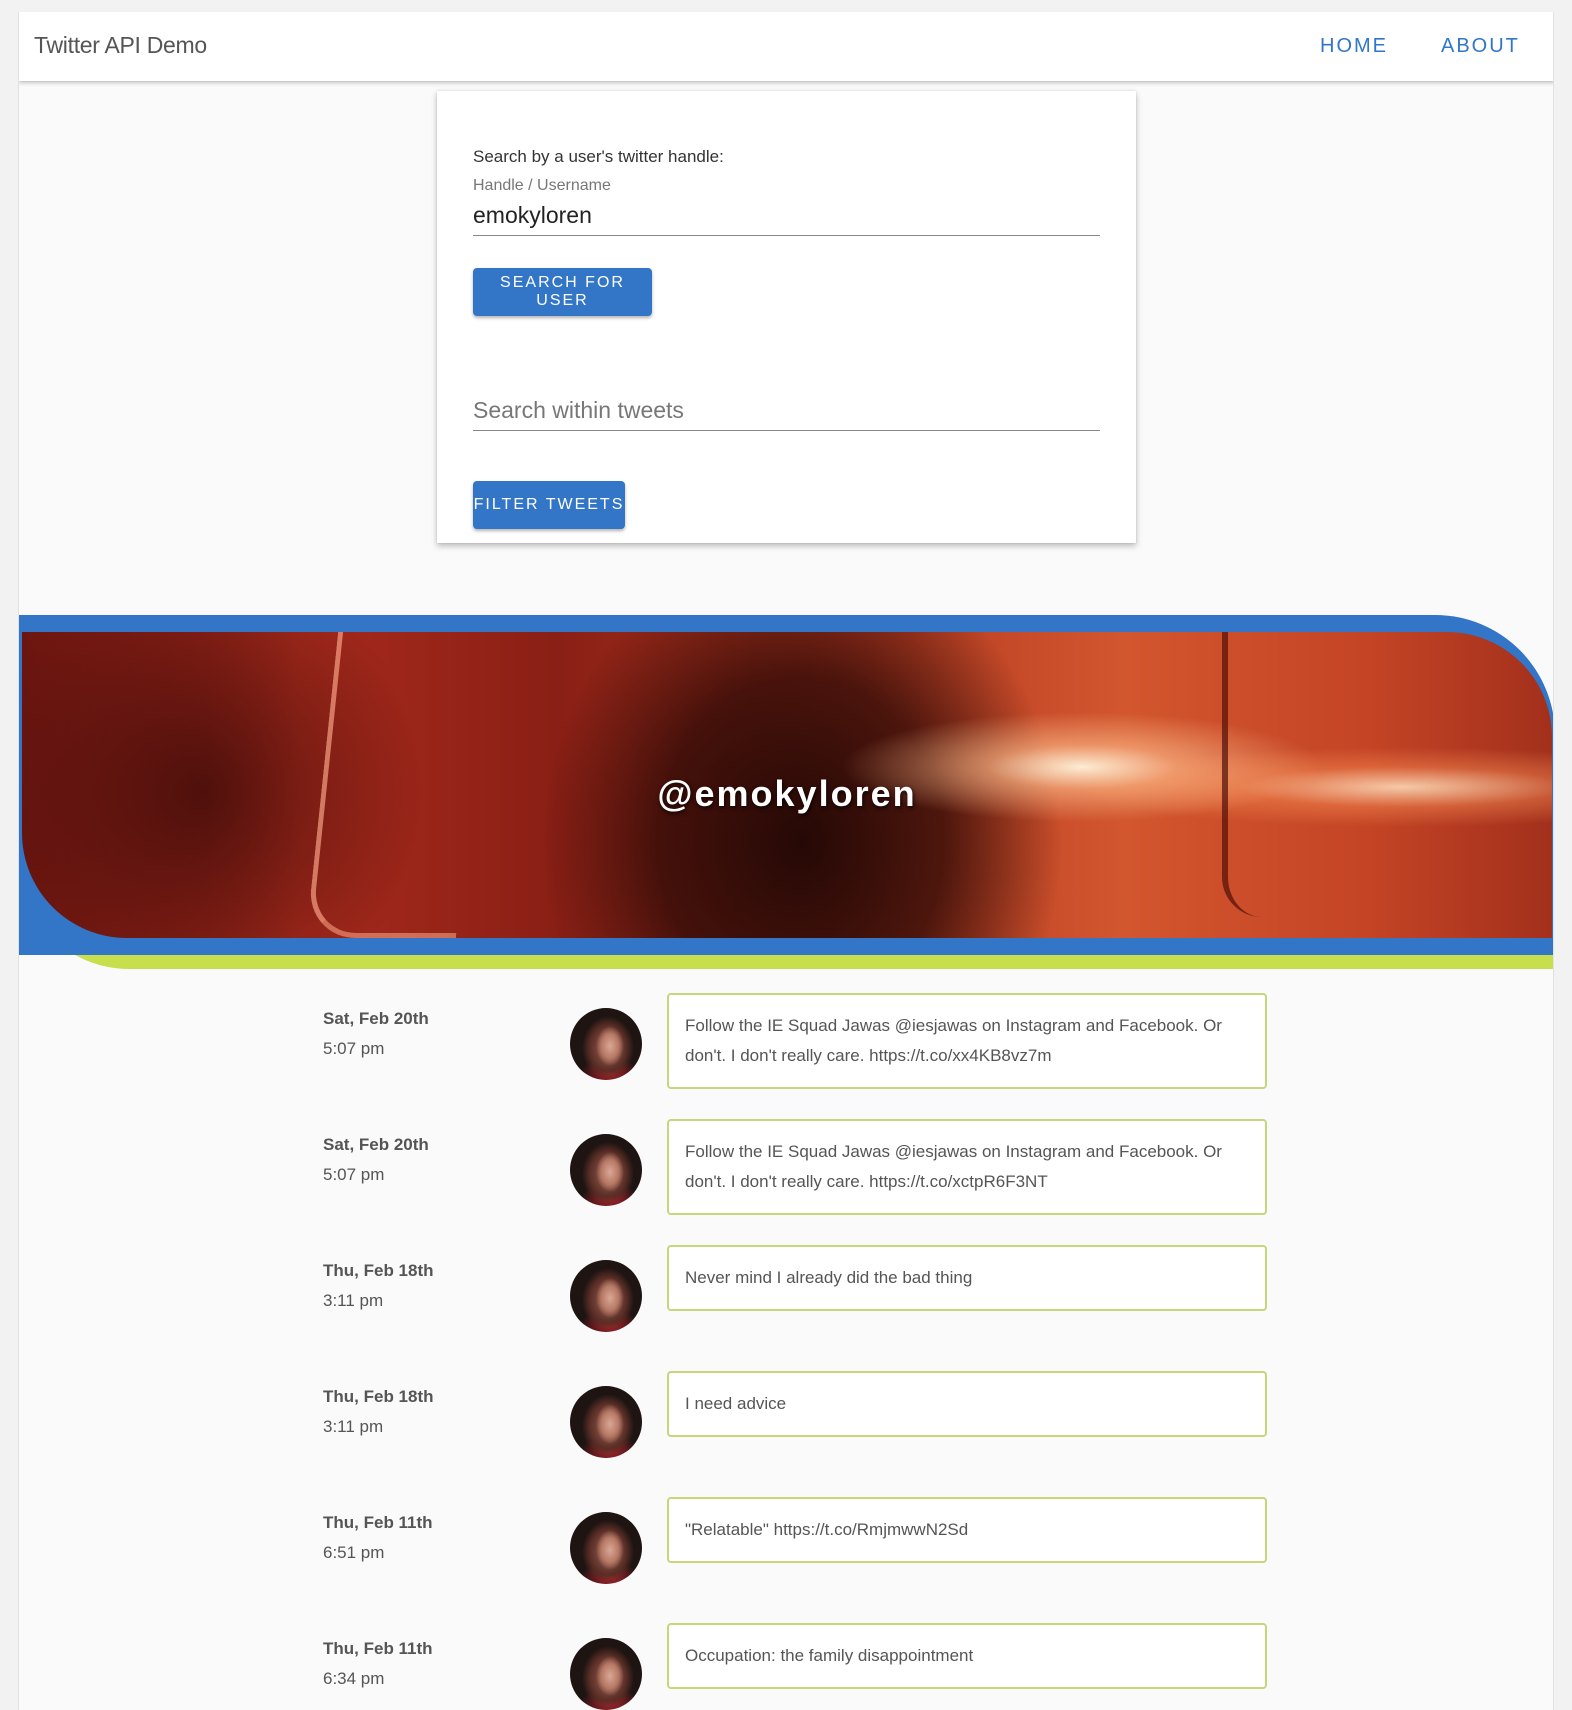  Describe the element at coordinates (354, 1678) in the screenshot. I see `tweet-time: 6:34 pm` at that location.